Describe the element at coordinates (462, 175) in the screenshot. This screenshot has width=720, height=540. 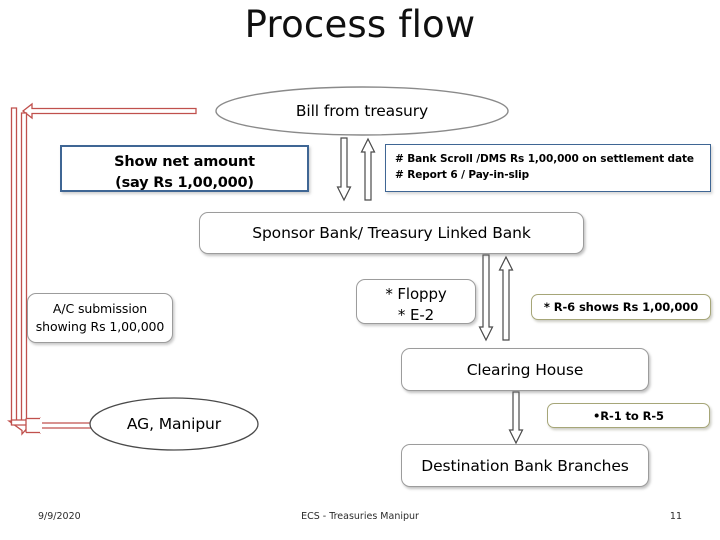
I see `bank-scroll-line-2: # Report 6 / Pay-in-slip` at that location.